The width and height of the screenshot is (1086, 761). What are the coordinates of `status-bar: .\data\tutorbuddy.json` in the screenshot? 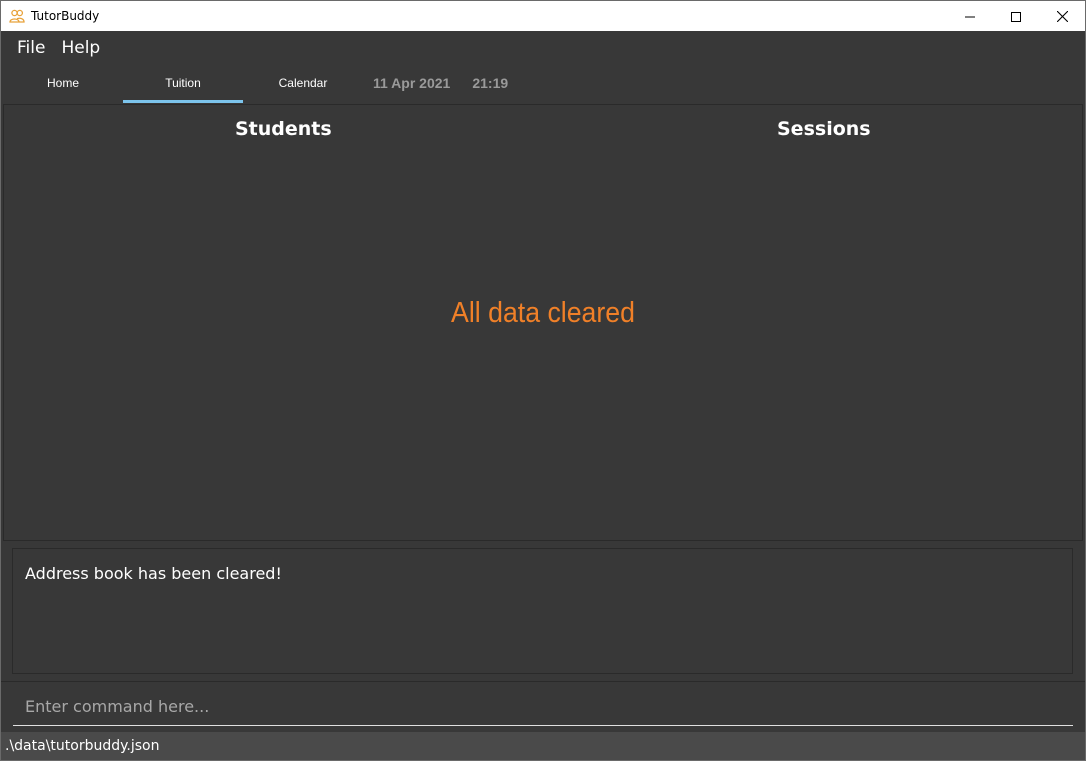 It's located at (543, 746).